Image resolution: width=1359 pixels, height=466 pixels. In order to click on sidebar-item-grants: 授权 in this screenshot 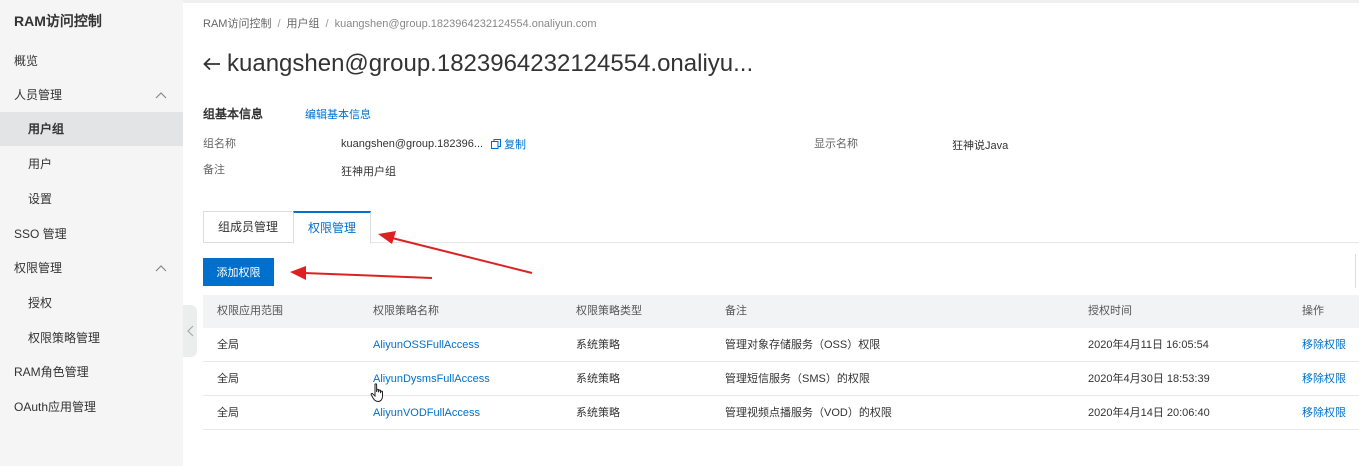, I will do `click(91, 303)`.